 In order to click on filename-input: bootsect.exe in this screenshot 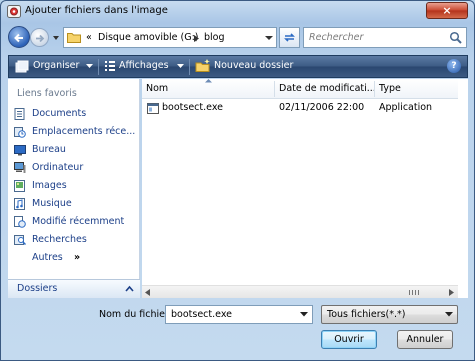, I will do `click(201, 314)`.